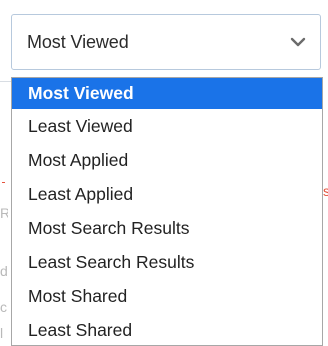 This screenshot has height=346, width=328. Describe the element at coordinates (167, 329) in the screenshot. I see `sort-option-least-shared: Least Shared` at that location.